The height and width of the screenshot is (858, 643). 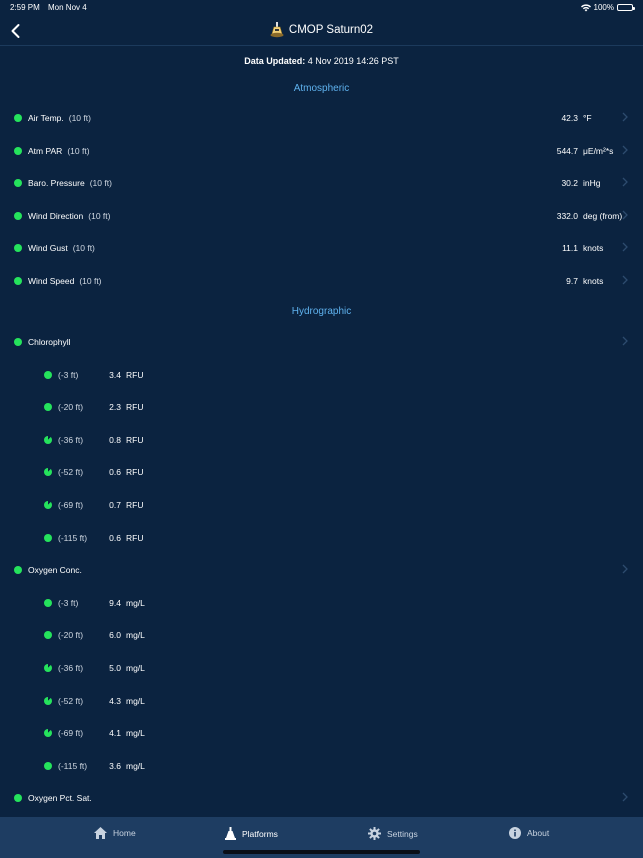 I want to click on tab-platforms: Platforms, so click(x=251, y=833).